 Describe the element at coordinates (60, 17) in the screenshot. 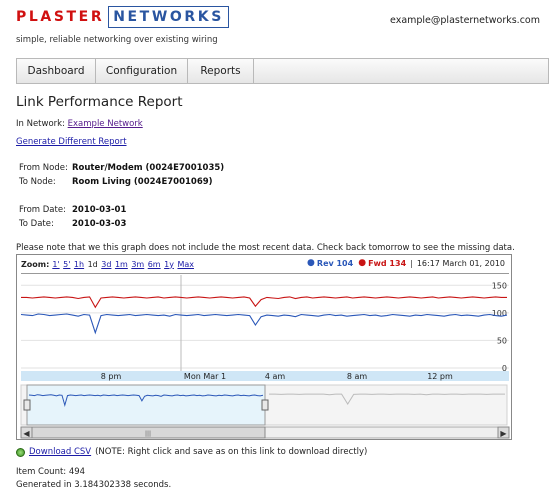

I see `logo-word-plaster: PLASTER` at that location.